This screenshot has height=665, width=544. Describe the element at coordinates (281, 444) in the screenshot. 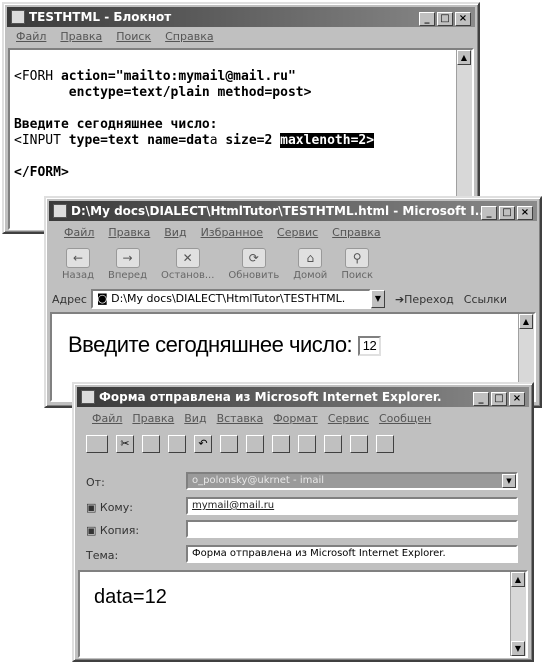

I see `attach-icon` at that location.